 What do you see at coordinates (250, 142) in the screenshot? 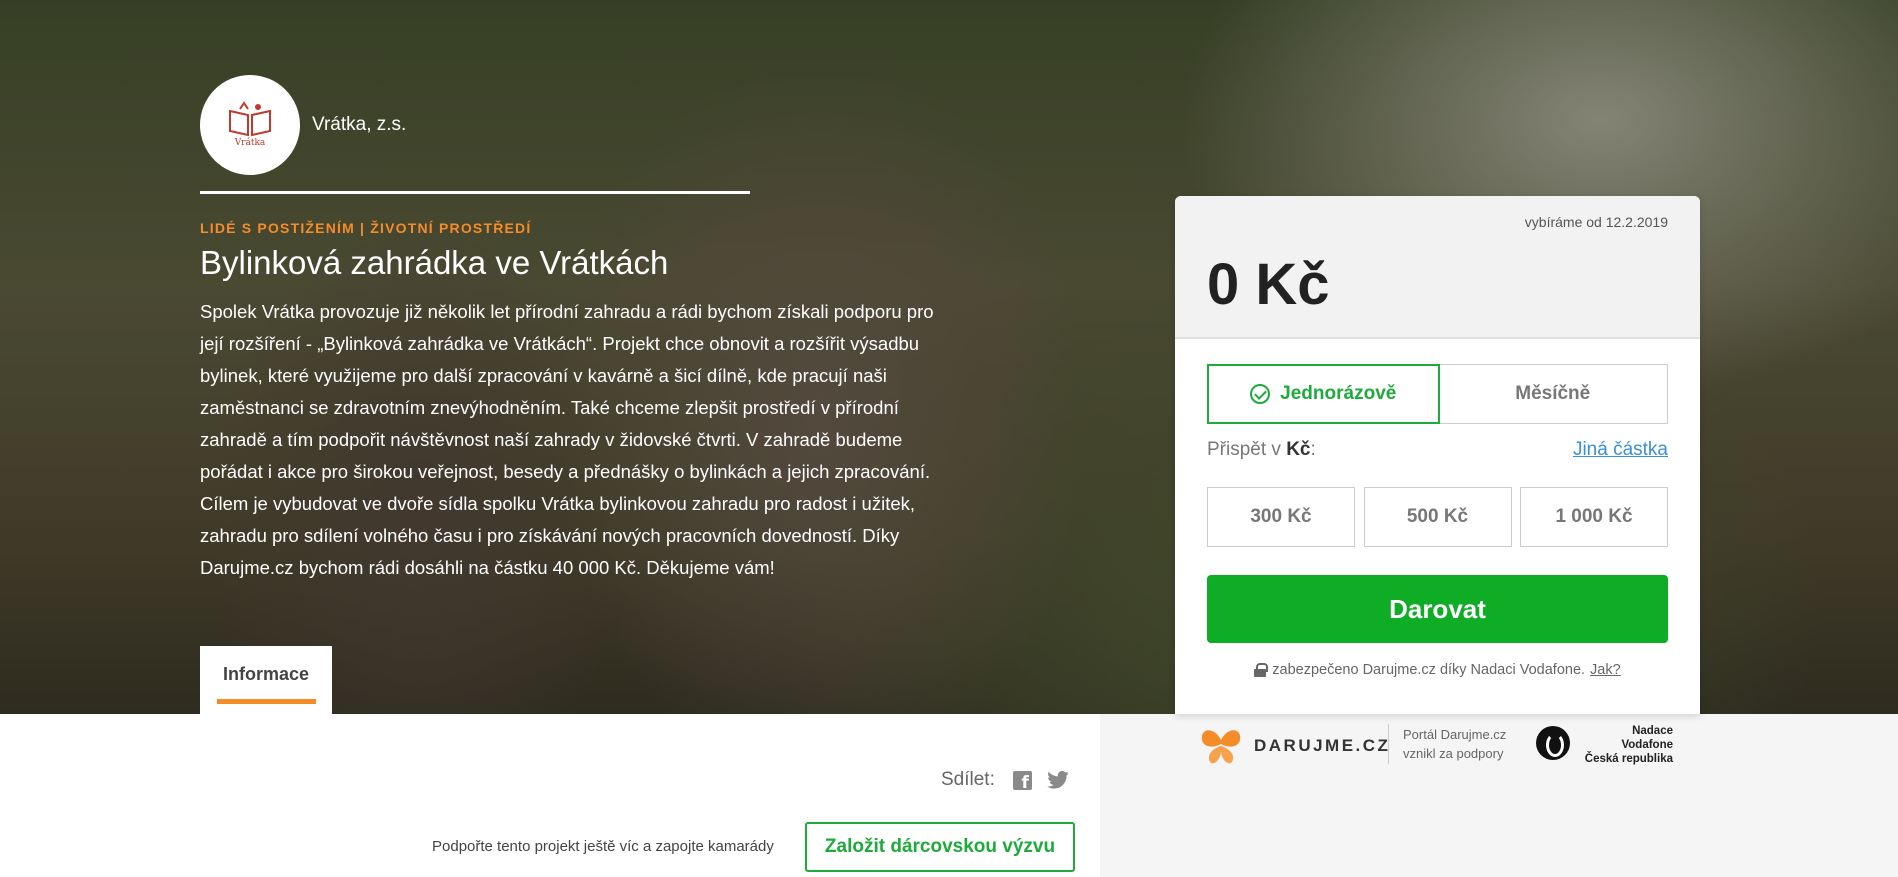
I see `svg-text: Vrátka` at bounding box center [250, 142].